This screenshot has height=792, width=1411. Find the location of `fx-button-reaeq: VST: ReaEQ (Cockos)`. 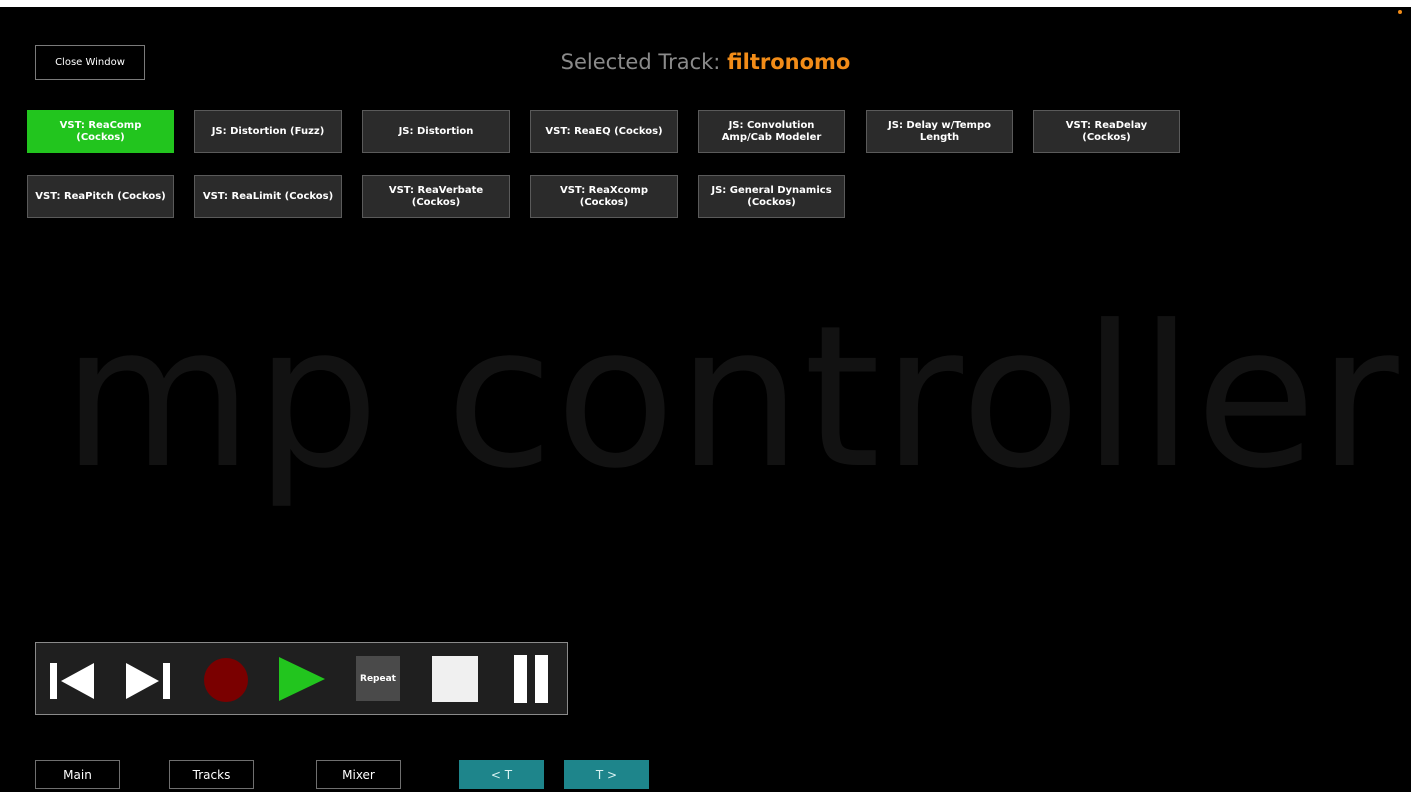

fx-button-reaeq: VST: ReaEQ (Cockos) is located at coordinates (604, 131).